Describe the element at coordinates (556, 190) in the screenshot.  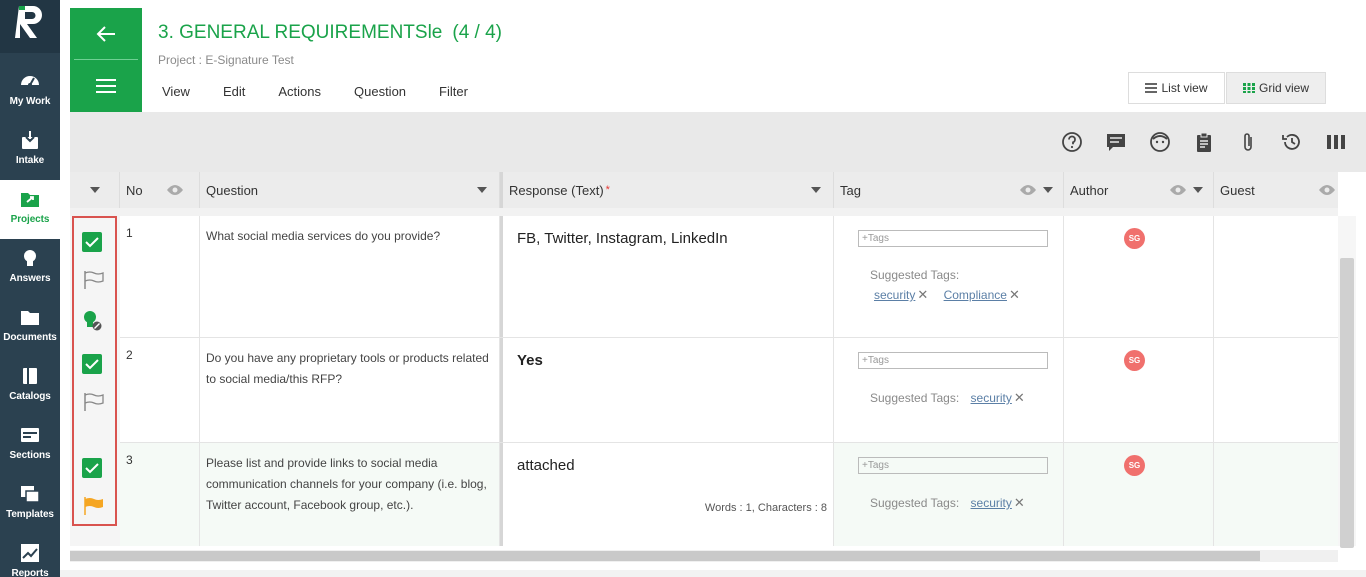
I see `col-header-response-label: Response (Text)` at that location.